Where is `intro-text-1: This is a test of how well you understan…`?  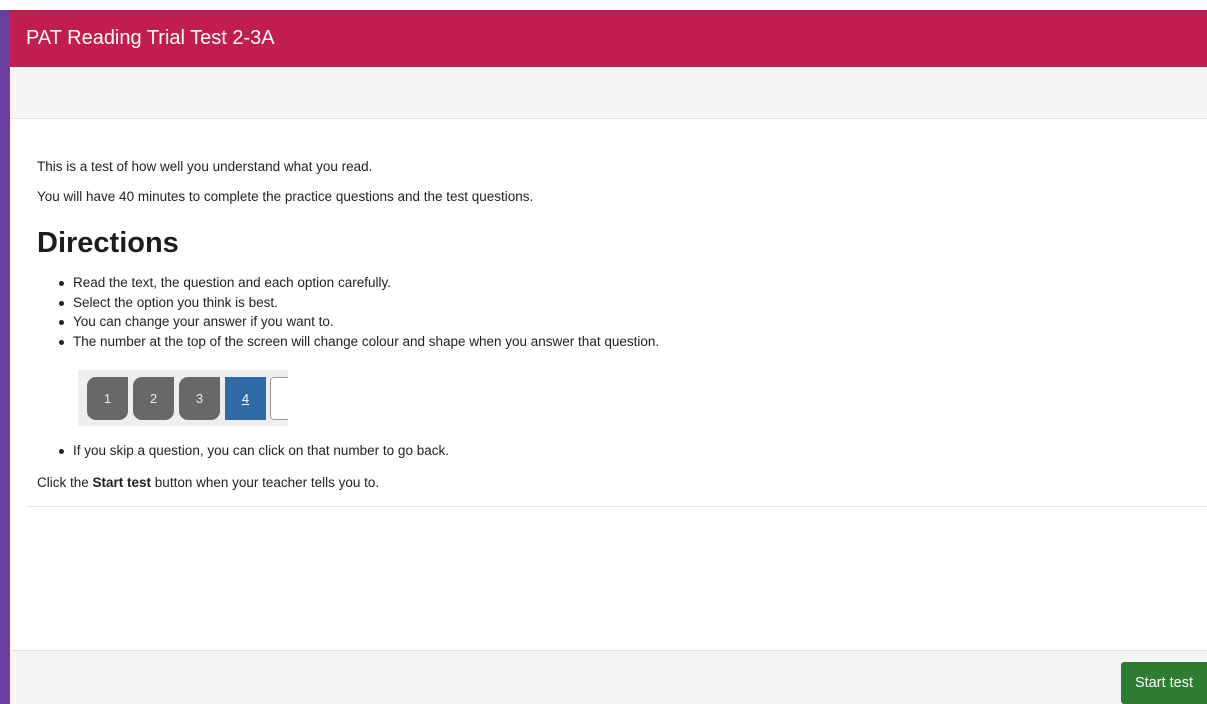
intro-text-1: This is a test of how well you understan… is located at coordinates (205, 166).